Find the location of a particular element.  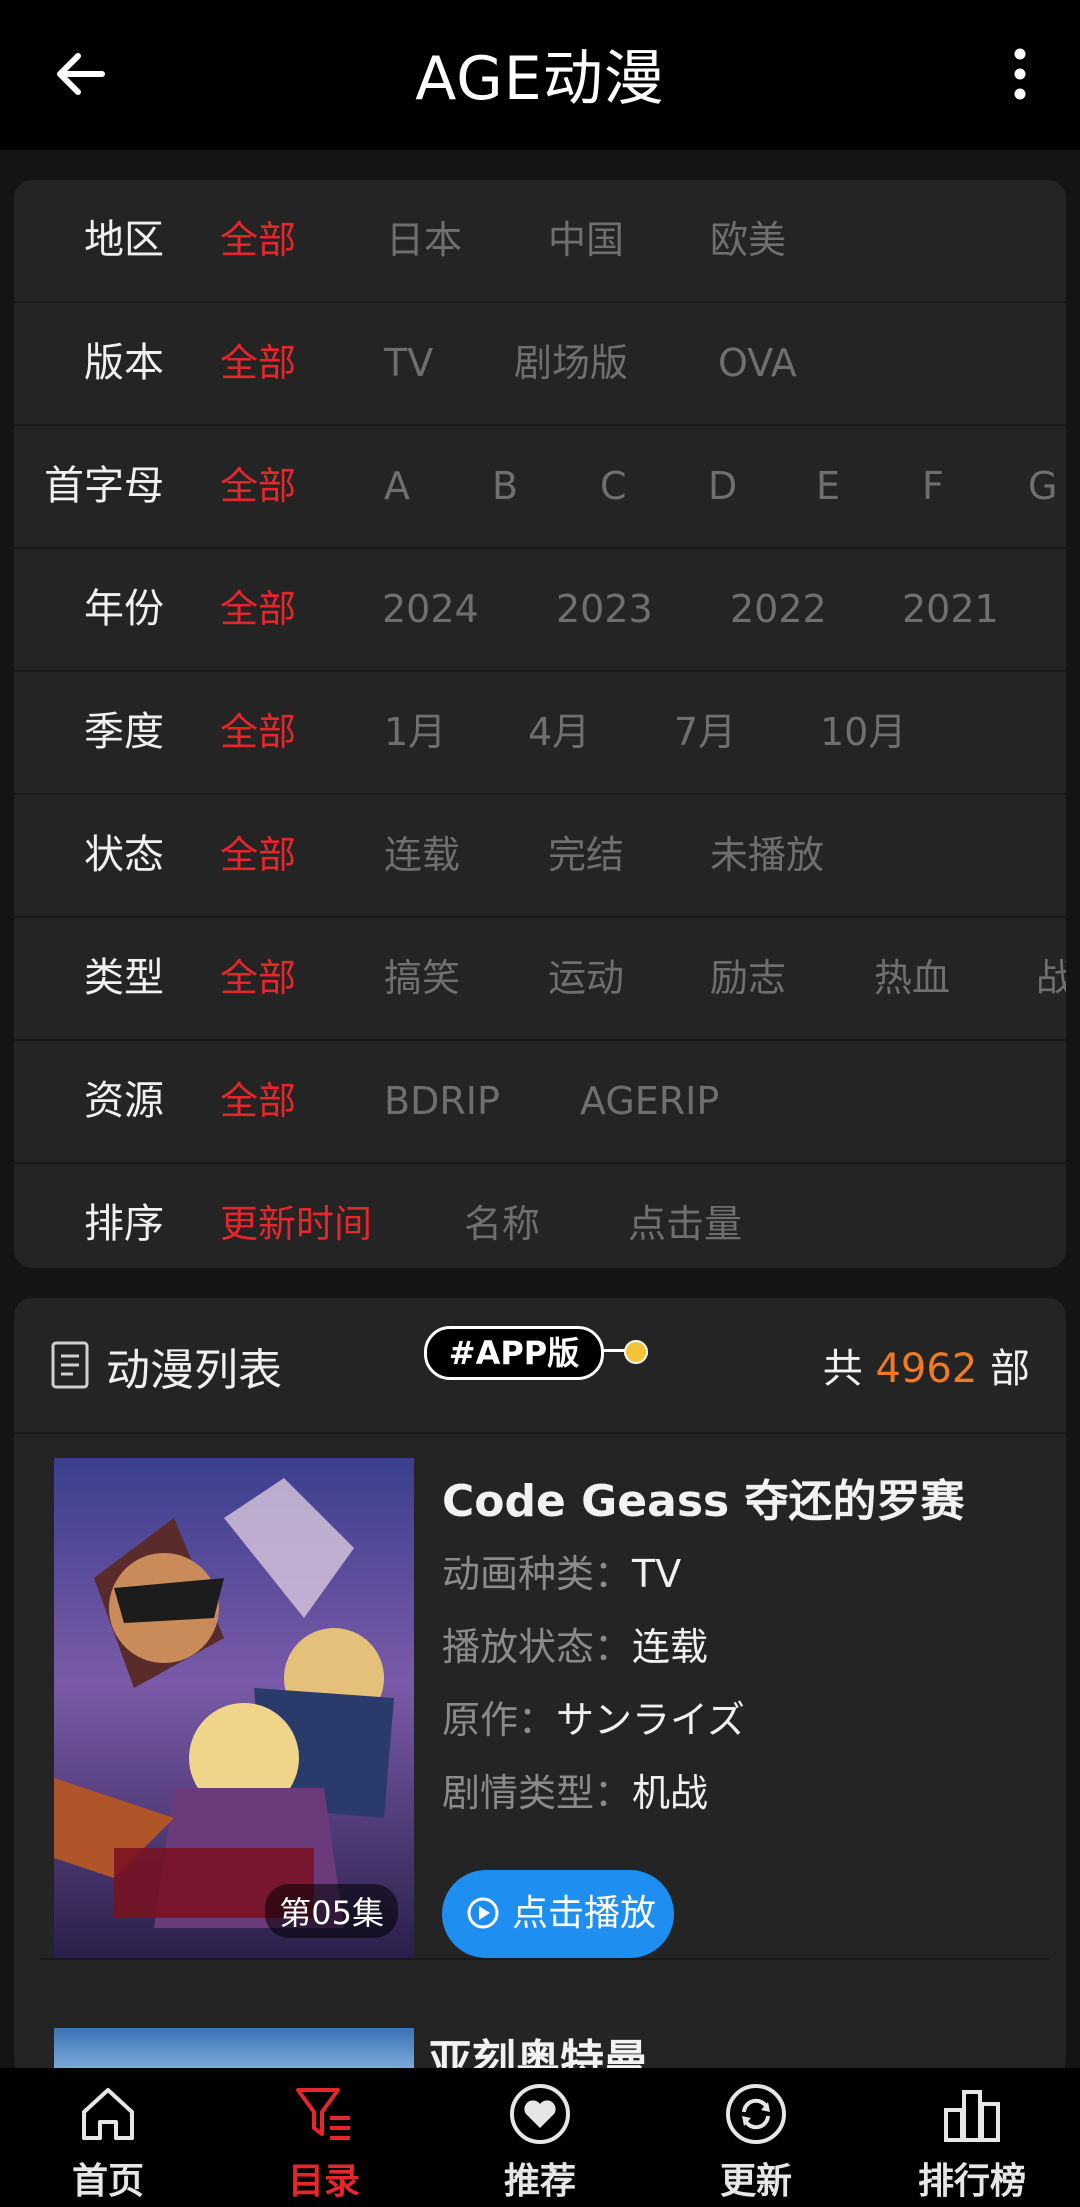

filter-option: 欧美 is located at coordinates (748, 240).